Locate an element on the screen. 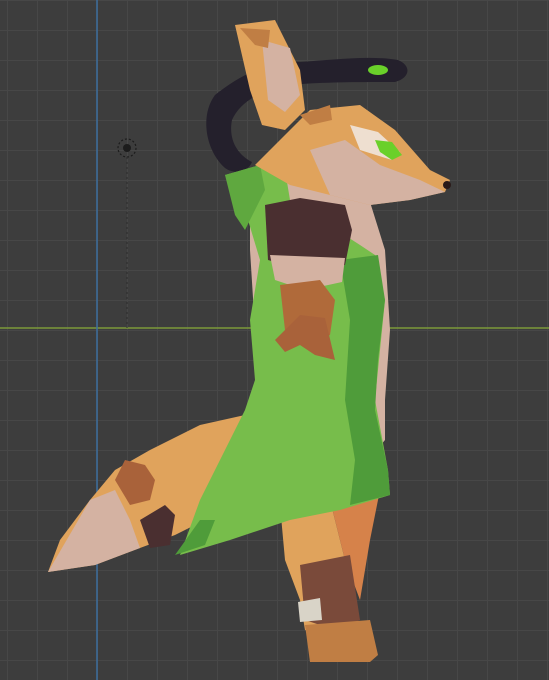 This screenshot has height=680, width=549. scarf-green-spot is located at coordinates (378, 70).